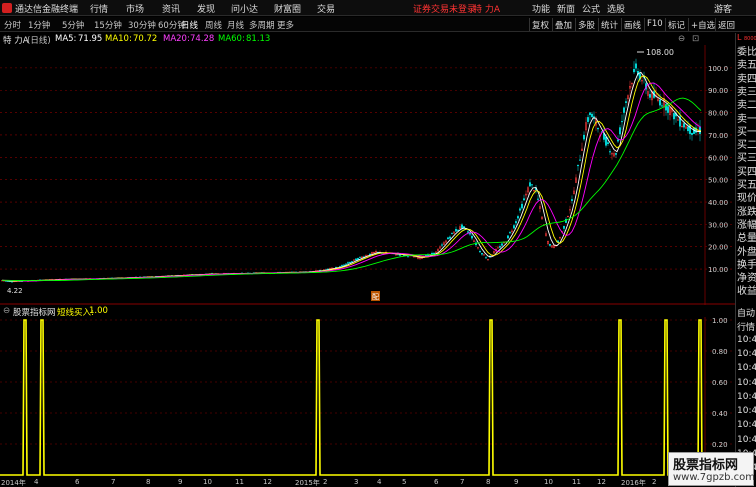 Image resolution: width=756 pixels, height=487 pixels. What do you see at coordinates (746, 251) in the screenshot?
I see `quote-field-label: 外盘` at bounding box center [746, 251].